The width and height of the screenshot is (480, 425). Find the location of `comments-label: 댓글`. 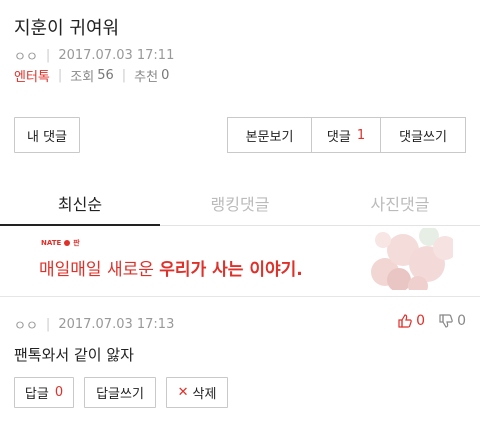

comments-label: 댓글 is located at coordinates (338, 137).